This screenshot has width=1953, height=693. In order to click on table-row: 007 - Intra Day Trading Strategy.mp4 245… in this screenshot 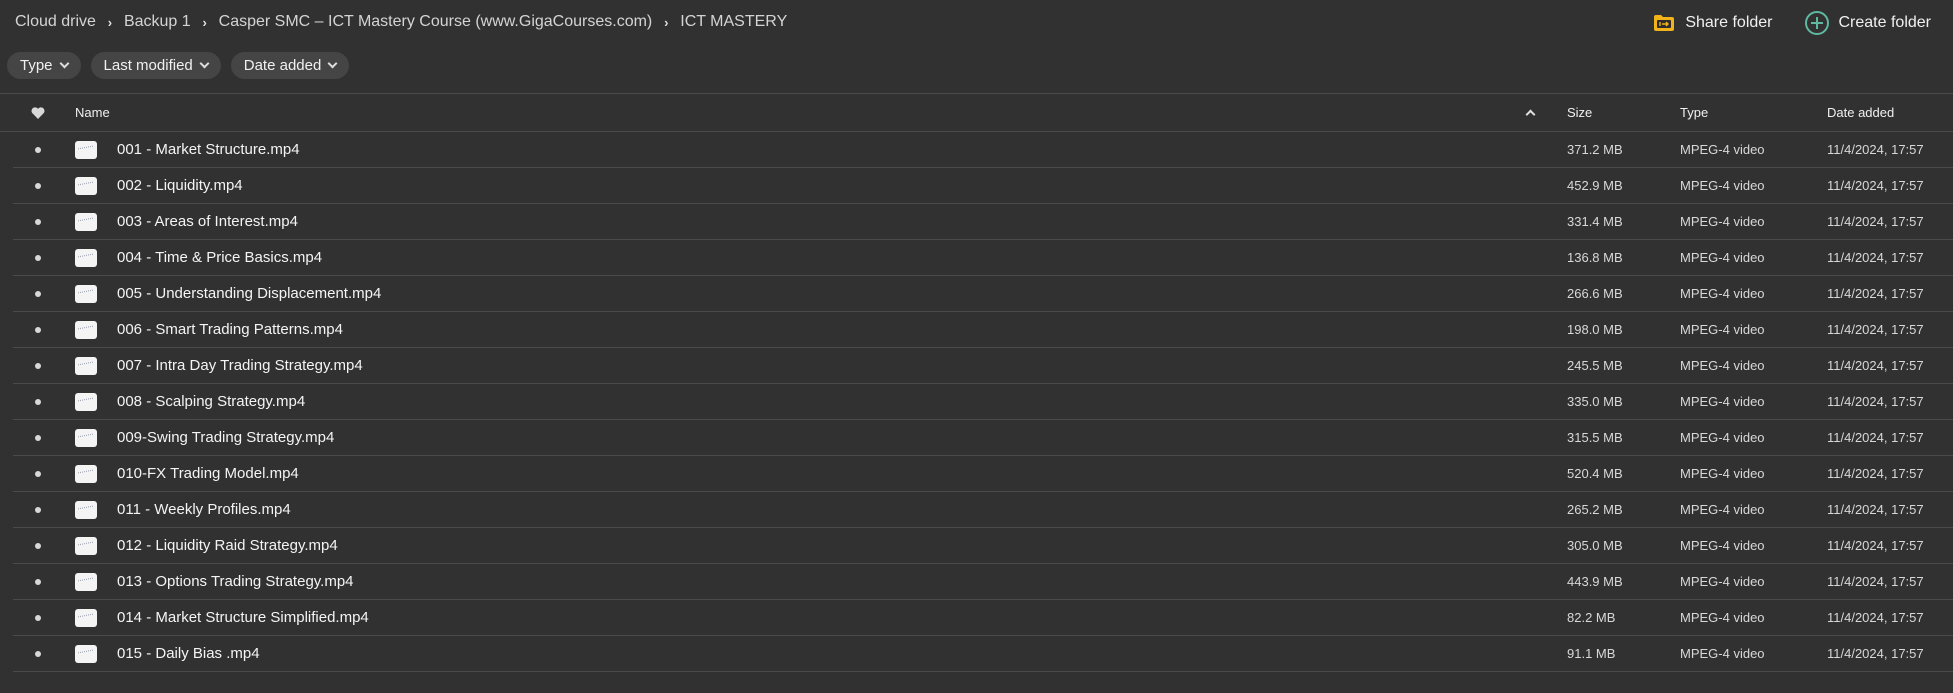, I will do `click(983, 366)`.